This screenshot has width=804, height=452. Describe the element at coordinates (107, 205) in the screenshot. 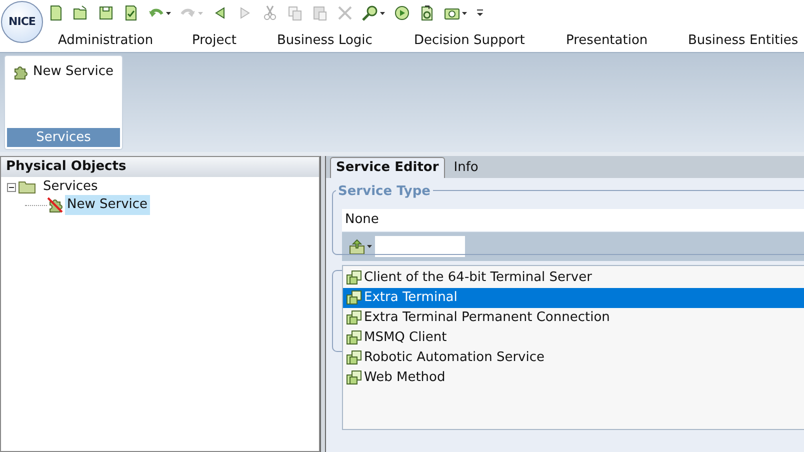

I see `tree-item: New Service` at that location.